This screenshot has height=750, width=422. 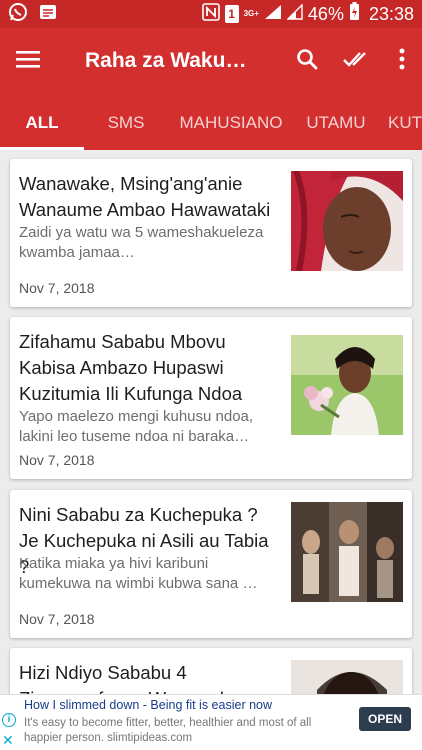 I want to click on battery-percent: 46%, so click(x=325, y=13).